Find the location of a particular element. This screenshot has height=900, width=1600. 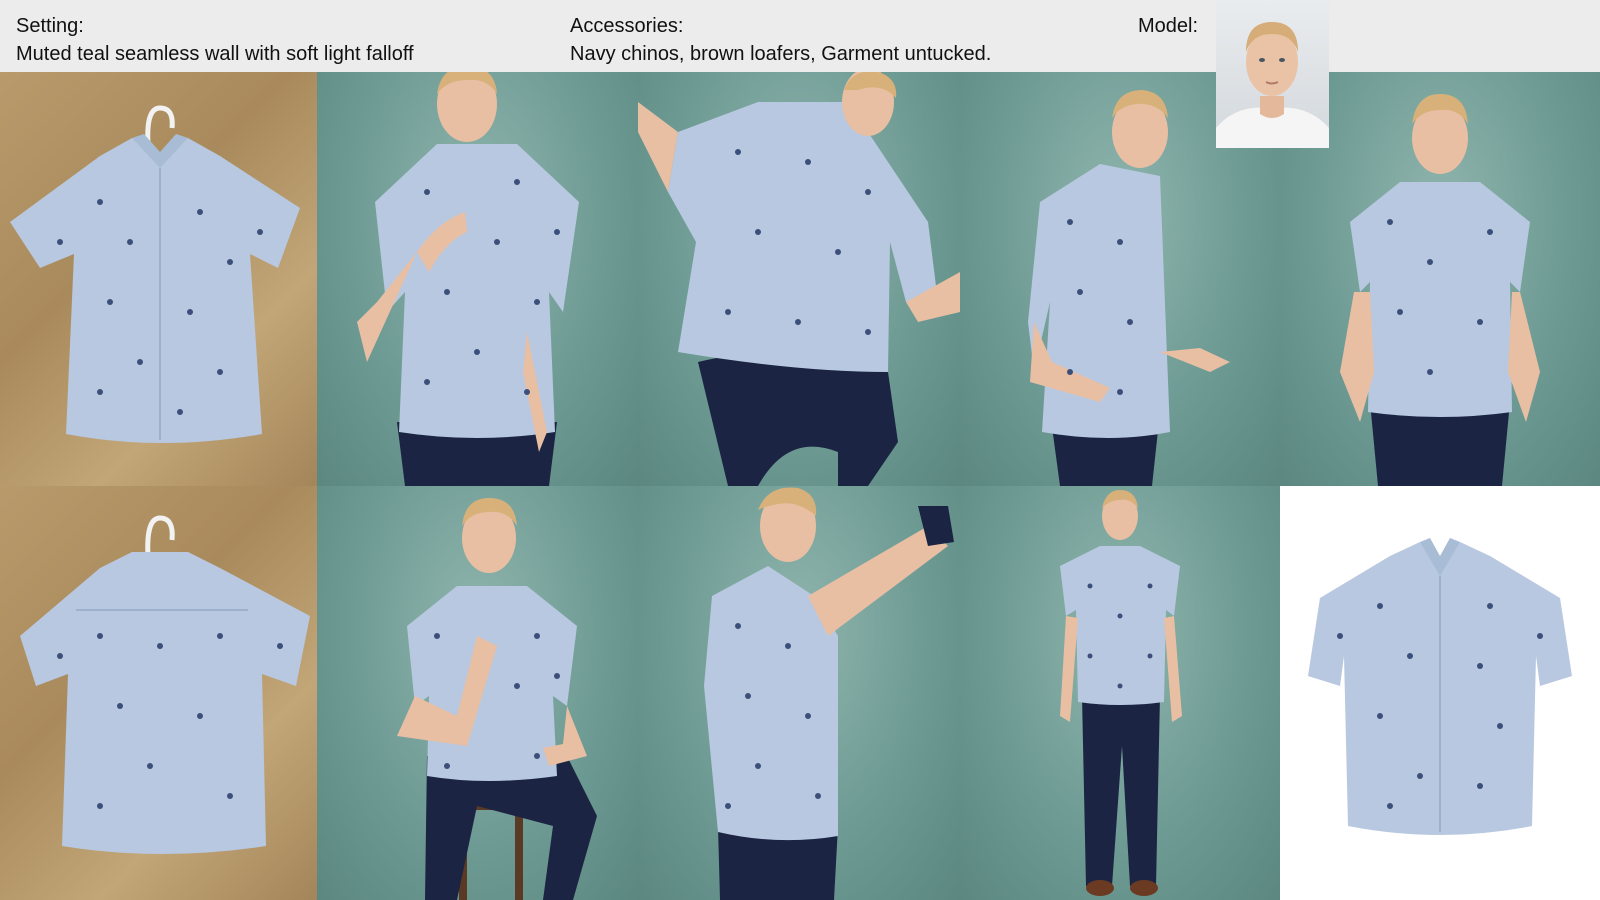

model-full-length-photo is located at coordinates (1120, 693).